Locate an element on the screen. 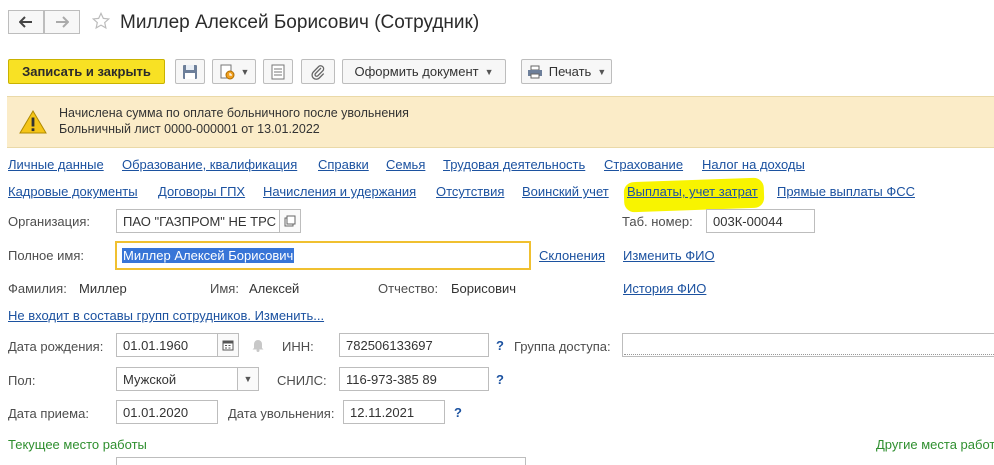 This screenshot has height=465, width=994. link-military: Воинский учет is located at coordinates (565, 191).